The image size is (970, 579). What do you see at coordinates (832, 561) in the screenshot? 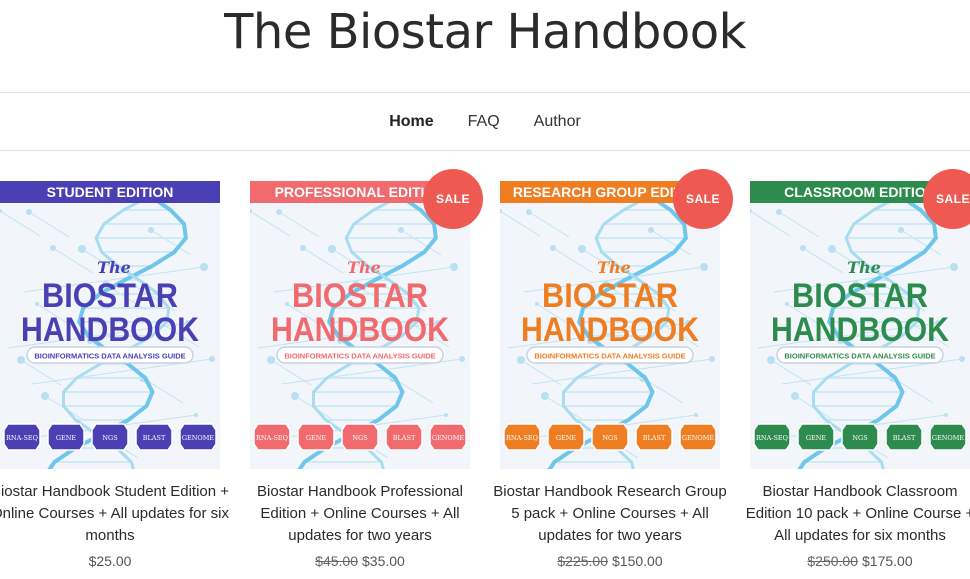
I see `original-price: $250.00` at bounding box center [832, 561].